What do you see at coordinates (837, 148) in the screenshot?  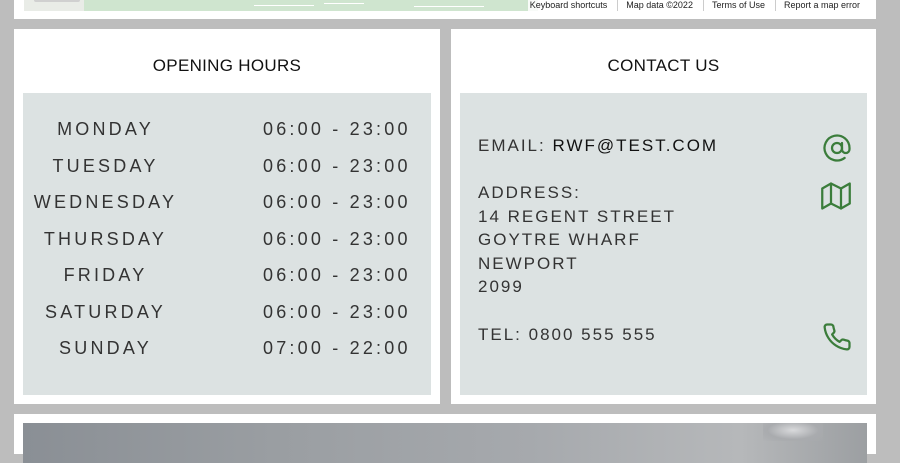 I see `at-icon` at bounding box center [837, 148].